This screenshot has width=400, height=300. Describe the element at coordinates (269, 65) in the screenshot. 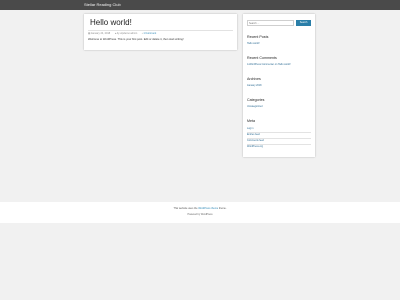

I see `recent-comment-link: A WordPress Commenter on Hello world!` at that location.